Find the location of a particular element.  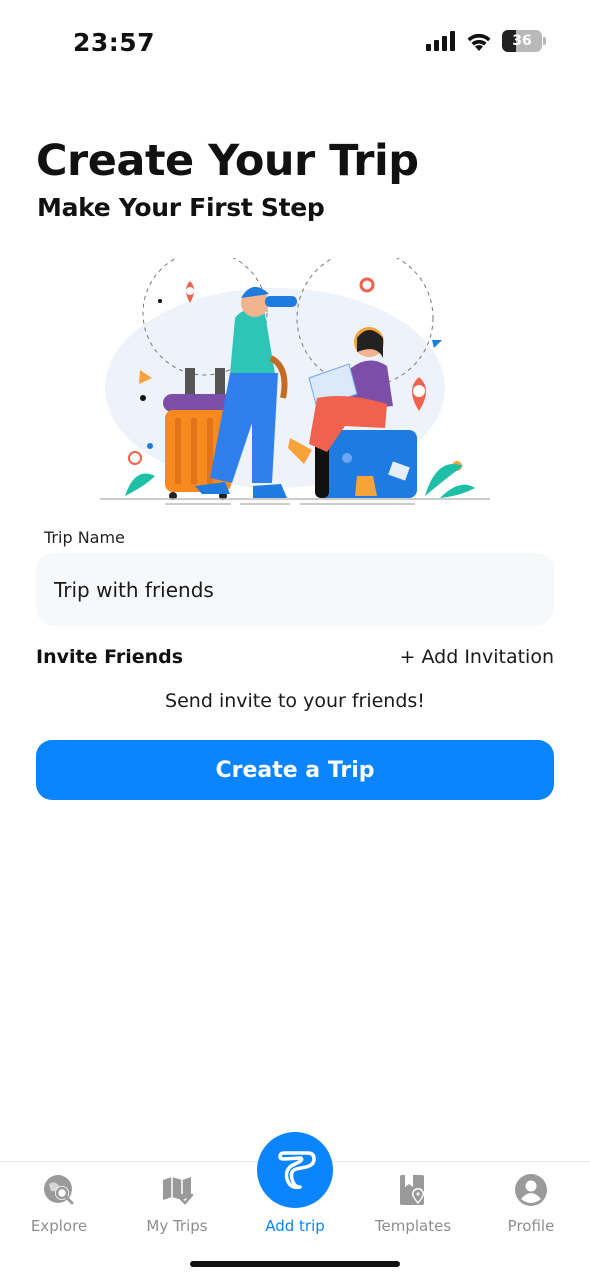

page-title: Create Your Trip is located at coordinates (227, 161).